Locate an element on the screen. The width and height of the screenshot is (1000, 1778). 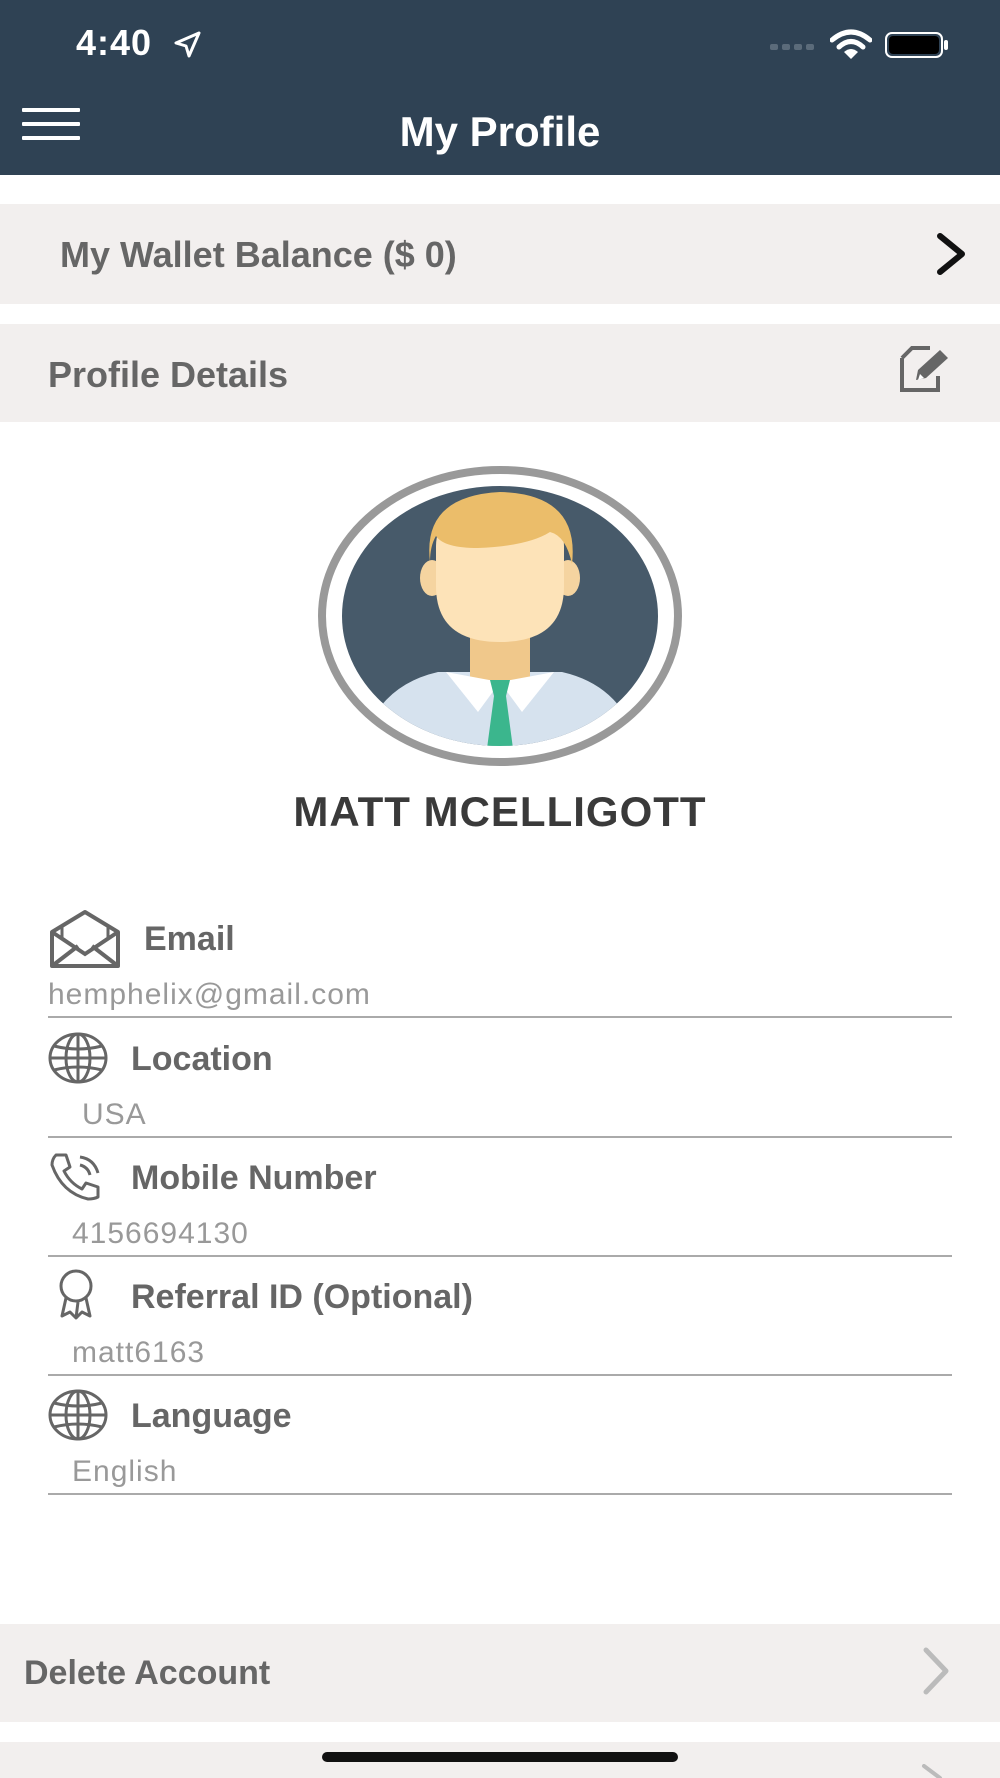
location-value: USA is located at coordinates (114, 1114).